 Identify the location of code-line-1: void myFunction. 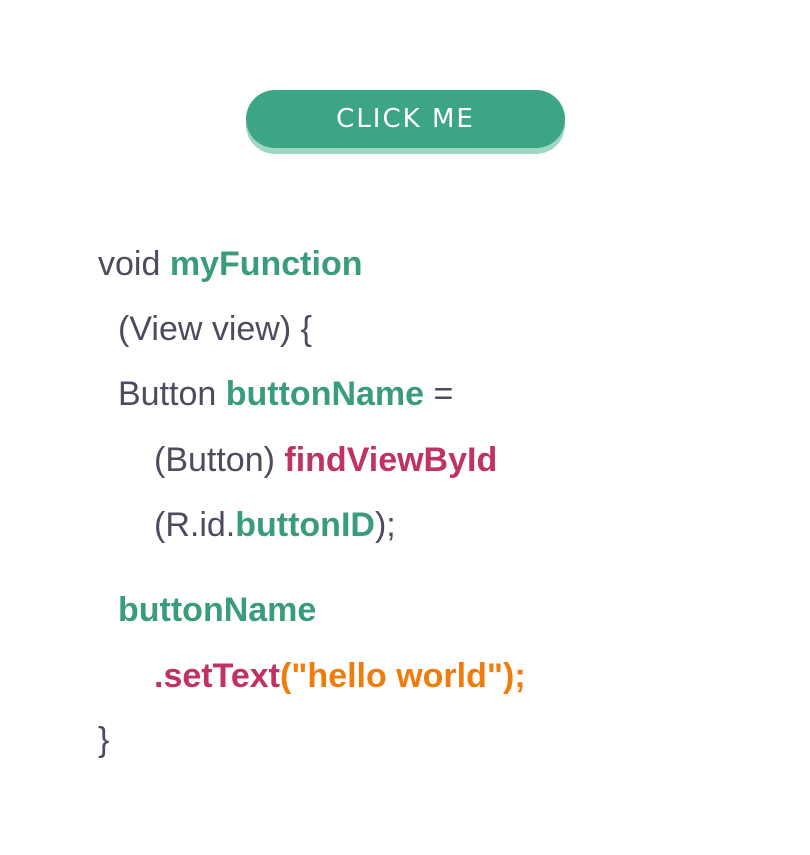
(230, 264).